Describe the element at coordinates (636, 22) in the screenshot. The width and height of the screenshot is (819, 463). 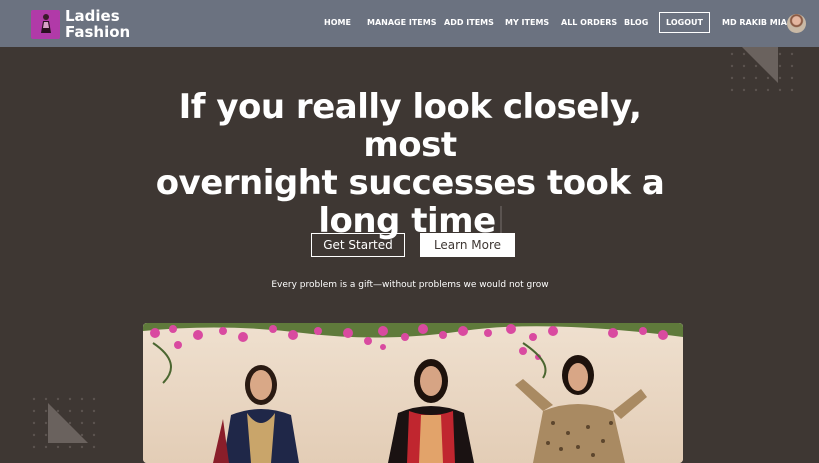
I see `nav-blog: BLOG` at that location.